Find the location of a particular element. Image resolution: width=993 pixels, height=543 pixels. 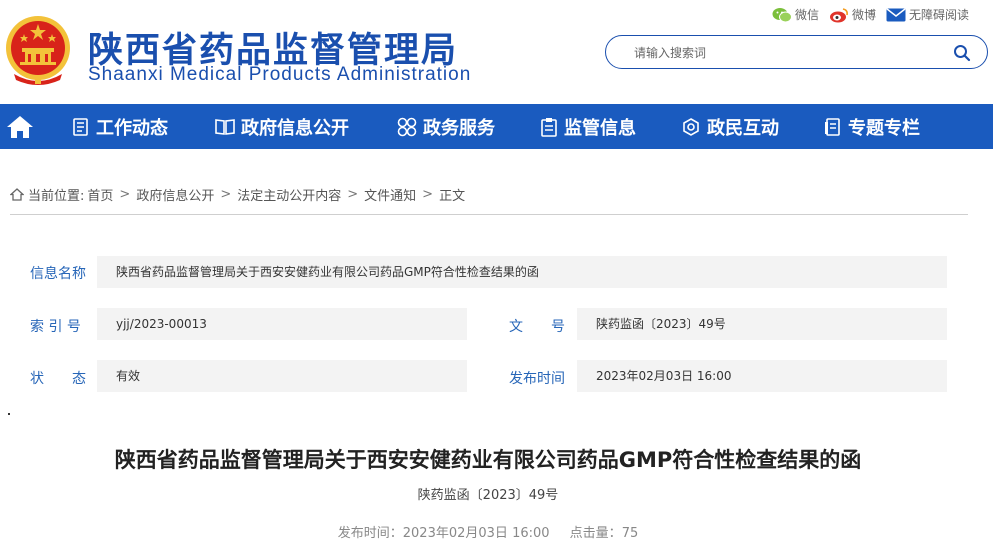

book-icon is located at coordinates (225, 126).